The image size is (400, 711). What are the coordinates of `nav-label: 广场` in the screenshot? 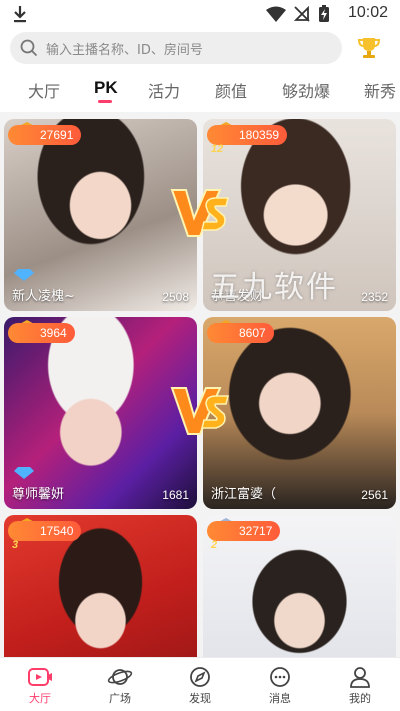 It's located at (120, 698).